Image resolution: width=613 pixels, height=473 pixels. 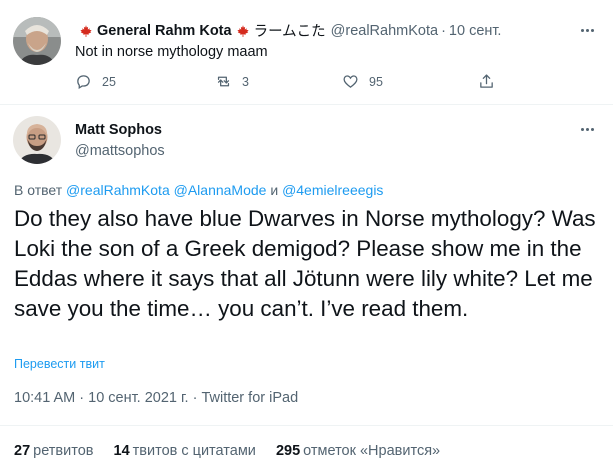 What do you see at coordinates (109, 81) in the screenshot?
I see `reply-count: 25` at bounding box center [109, 81].